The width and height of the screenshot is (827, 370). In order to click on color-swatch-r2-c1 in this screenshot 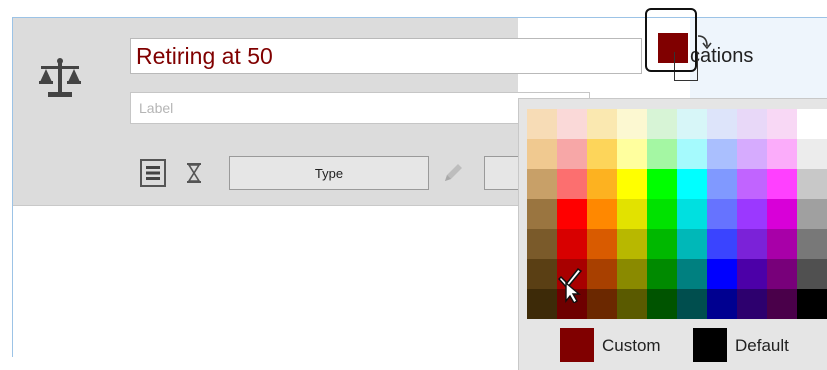, I will do `click(542, 154)`.